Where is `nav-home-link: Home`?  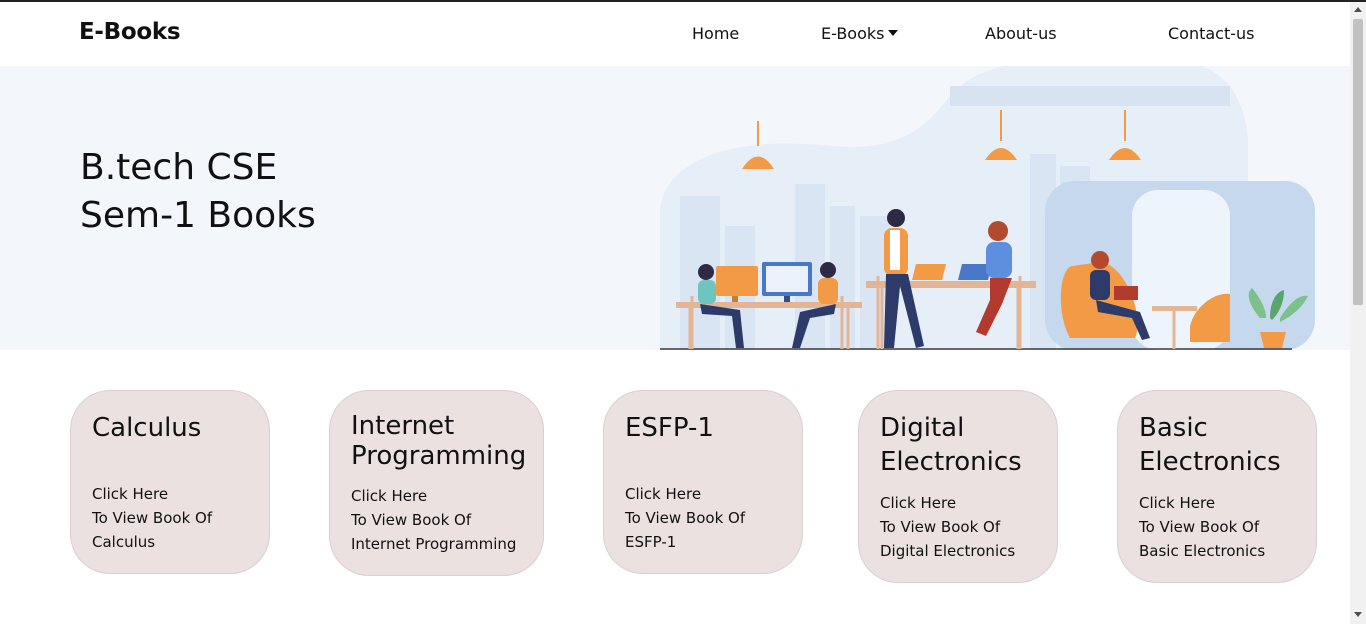 nav-home-link: Home is located at coordinates (715, 33).